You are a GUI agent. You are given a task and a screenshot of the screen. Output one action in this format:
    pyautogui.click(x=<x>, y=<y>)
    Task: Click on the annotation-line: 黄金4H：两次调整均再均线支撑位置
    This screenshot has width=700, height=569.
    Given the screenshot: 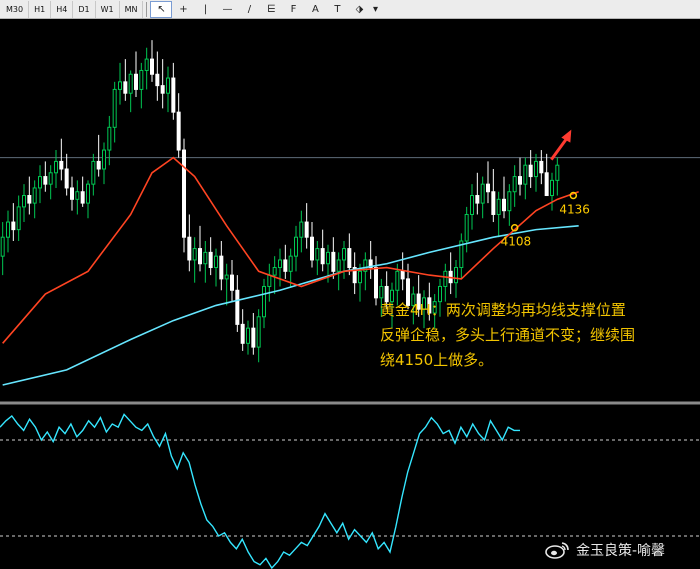 What is the action you would take?
    pyautogui.click(x=503, y=310)
    